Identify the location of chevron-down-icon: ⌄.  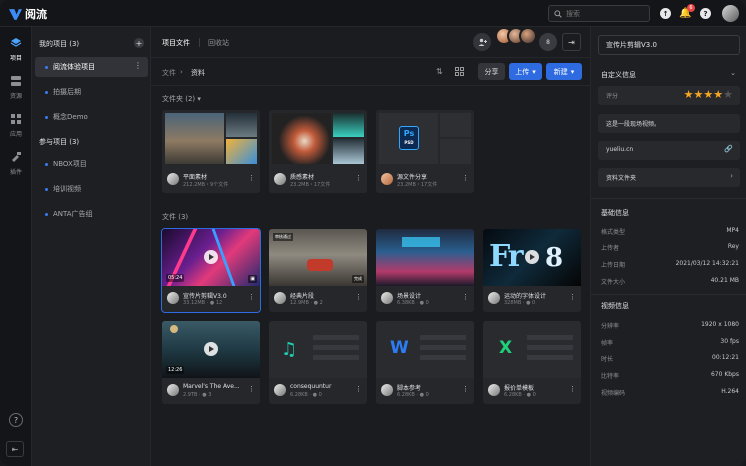
(733, 73).